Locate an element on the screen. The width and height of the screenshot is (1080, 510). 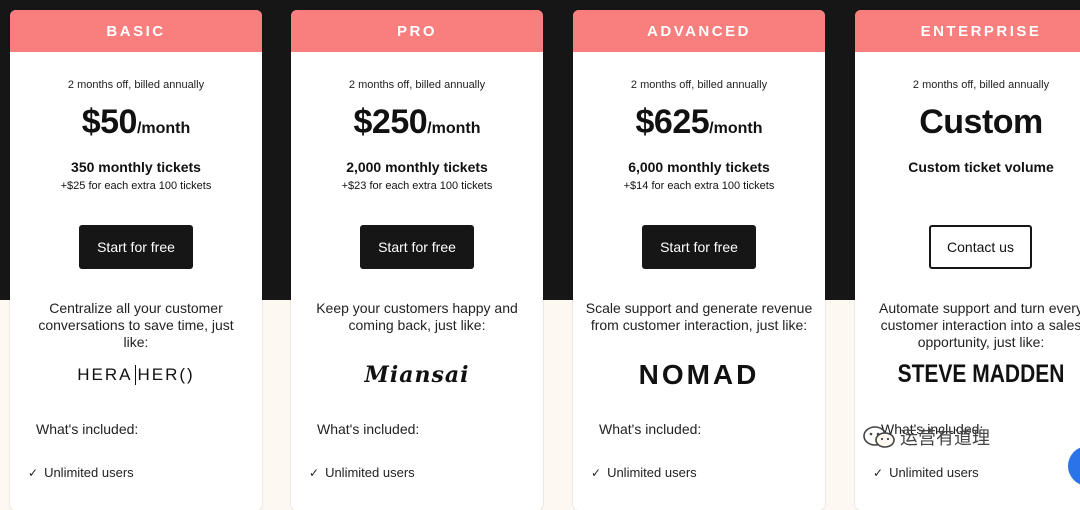
customer-logo-hera-hero: HERA HER() is located at coordinates (136, 375).